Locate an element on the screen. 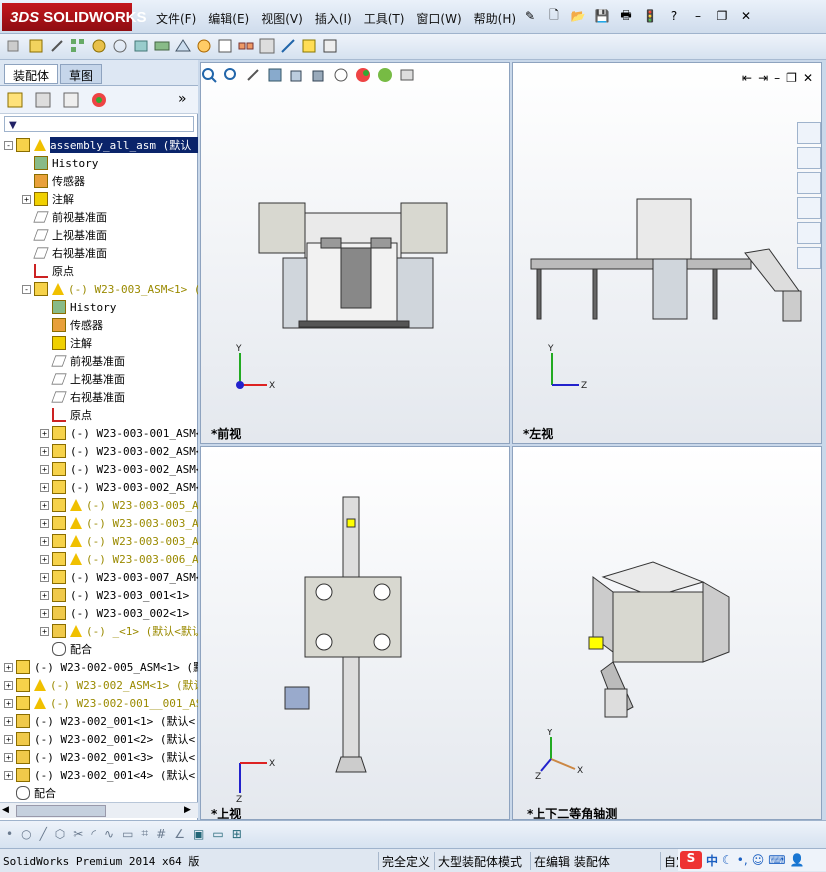 The width and height of the screenshot is (826, 872). tree-row: + (-) W23-002_001<1> (默认< is located at coordinates (99, 721).